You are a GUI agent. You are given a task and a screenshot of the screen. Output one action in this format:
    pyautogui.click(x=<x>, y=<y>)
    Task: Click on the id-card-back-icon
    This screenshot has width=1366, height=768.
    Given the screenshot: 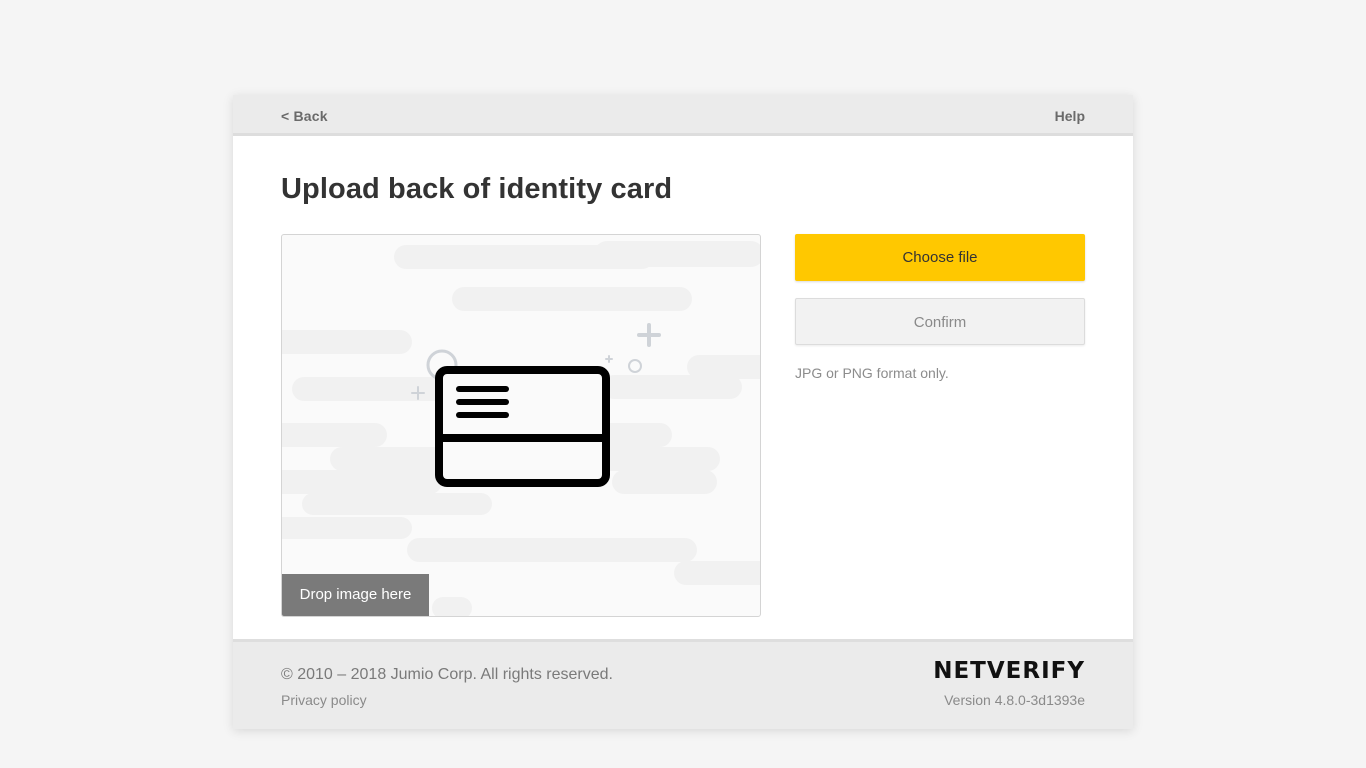 What is the action you would take?
    pyautogui.click(x=522, y=426)
    